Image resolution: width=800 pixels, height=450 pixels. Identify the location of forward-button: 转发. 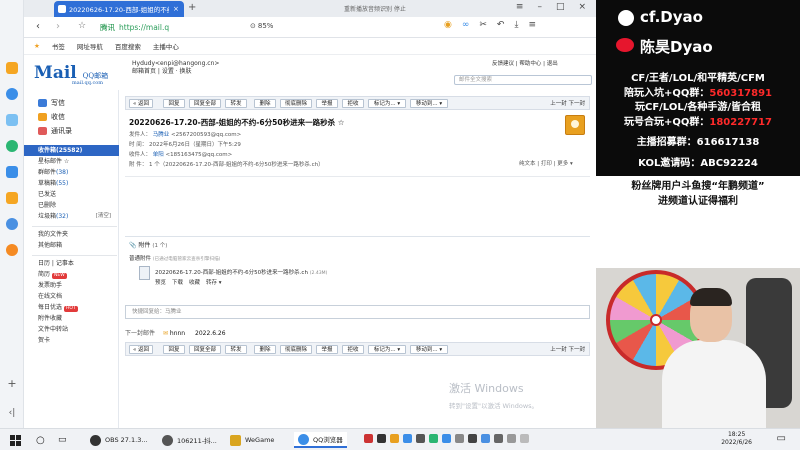
(236, 103).